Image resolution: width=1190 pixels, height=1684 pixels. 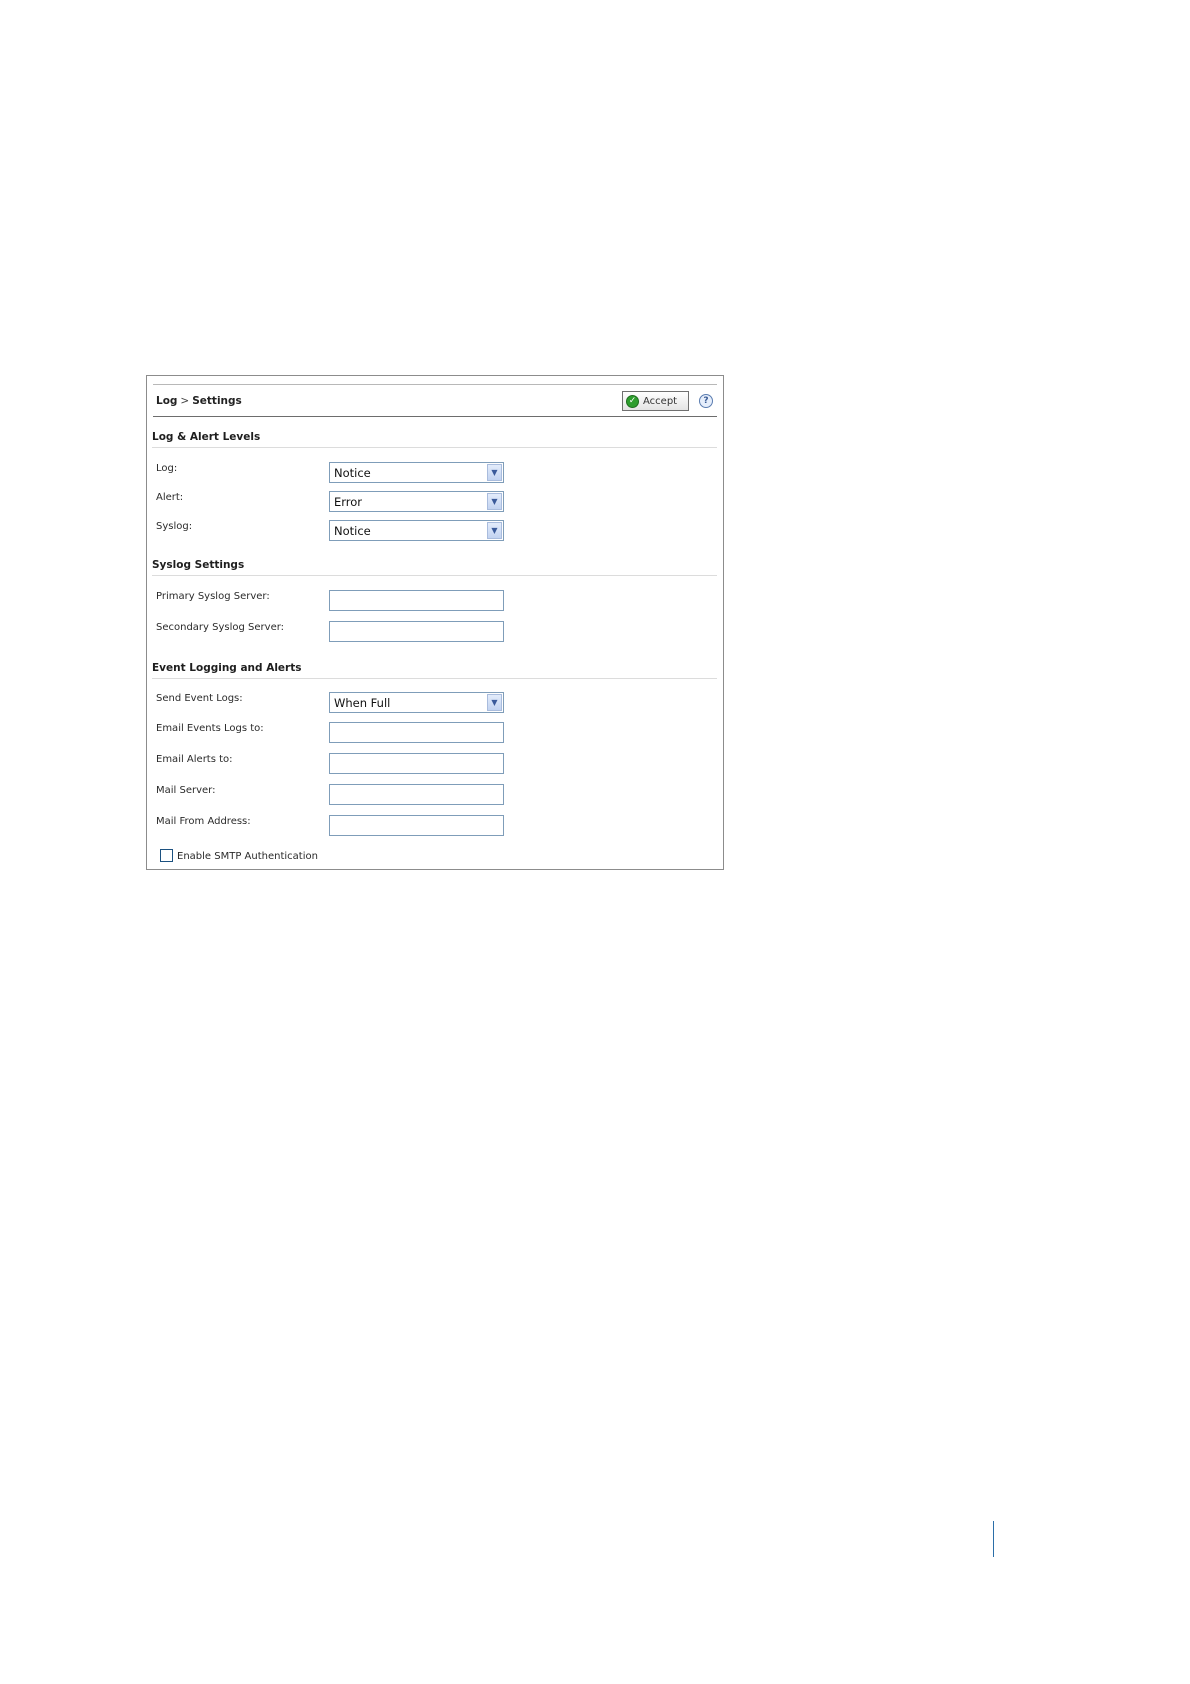 What do you see at coordinates (416, 600) in the screenshot?
I see `primary-syslog-server-input` at bounding box center [416, 600].